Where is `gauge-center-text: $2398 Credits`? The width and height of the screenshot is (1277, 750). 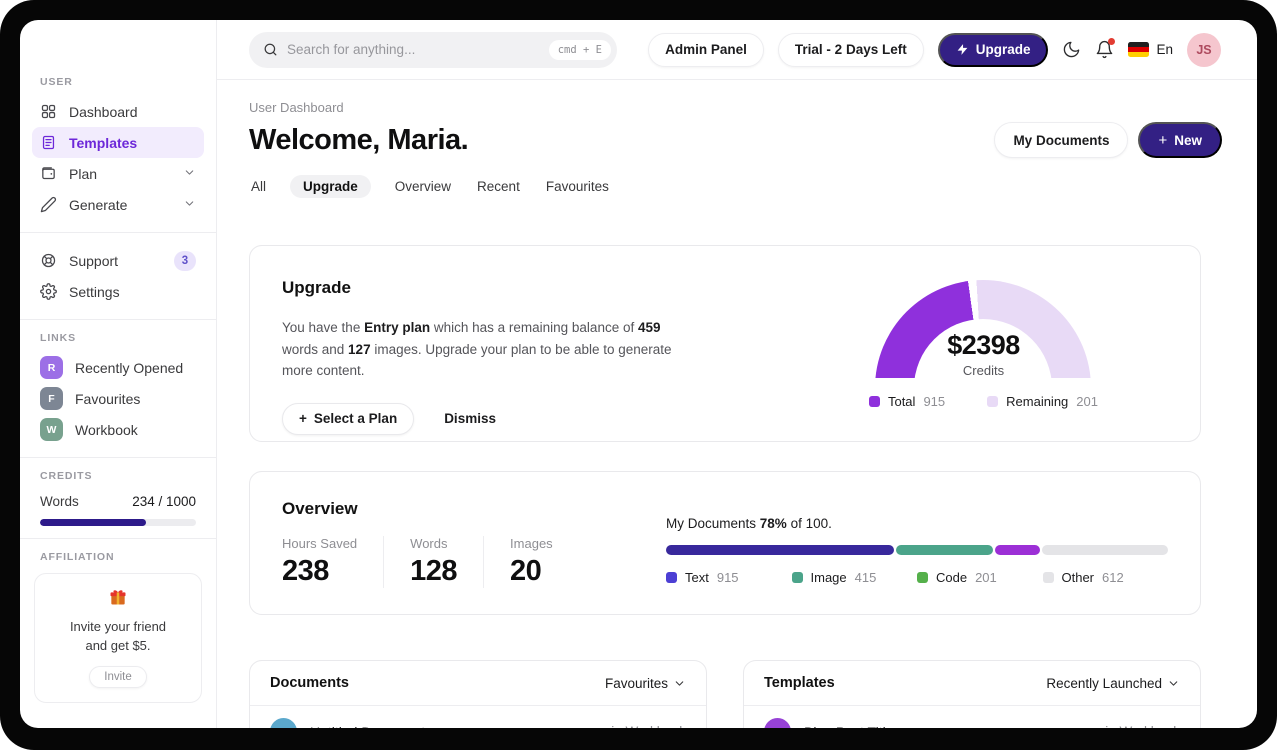 gauge-center-text: $2398 Credits is located at coordinates (983, 354).